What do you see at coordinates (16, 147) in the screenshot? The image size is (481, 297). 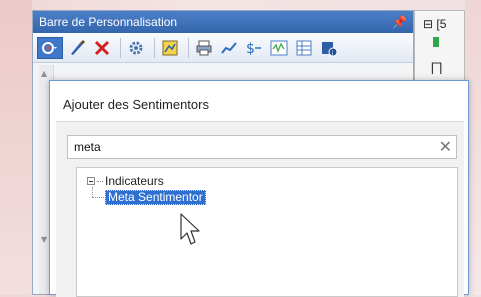 I see `background-left` at bounding box center [16, 147].